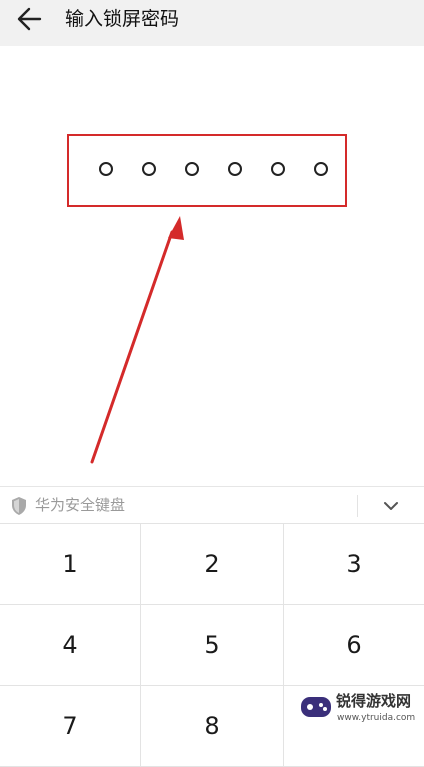  I want to click on watermark-url: www.ytruida.com, so click(376, 718).